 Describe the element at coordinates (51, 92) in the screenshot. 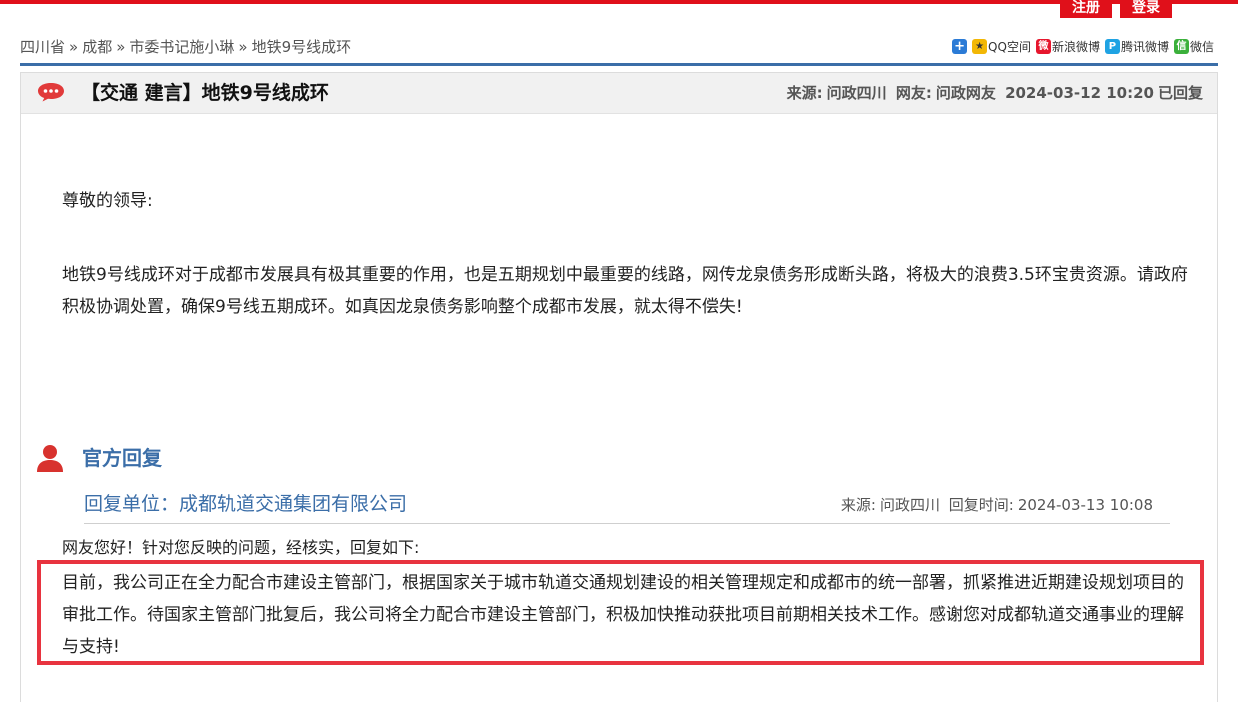

I see `chat-bubble-icon` at that location.